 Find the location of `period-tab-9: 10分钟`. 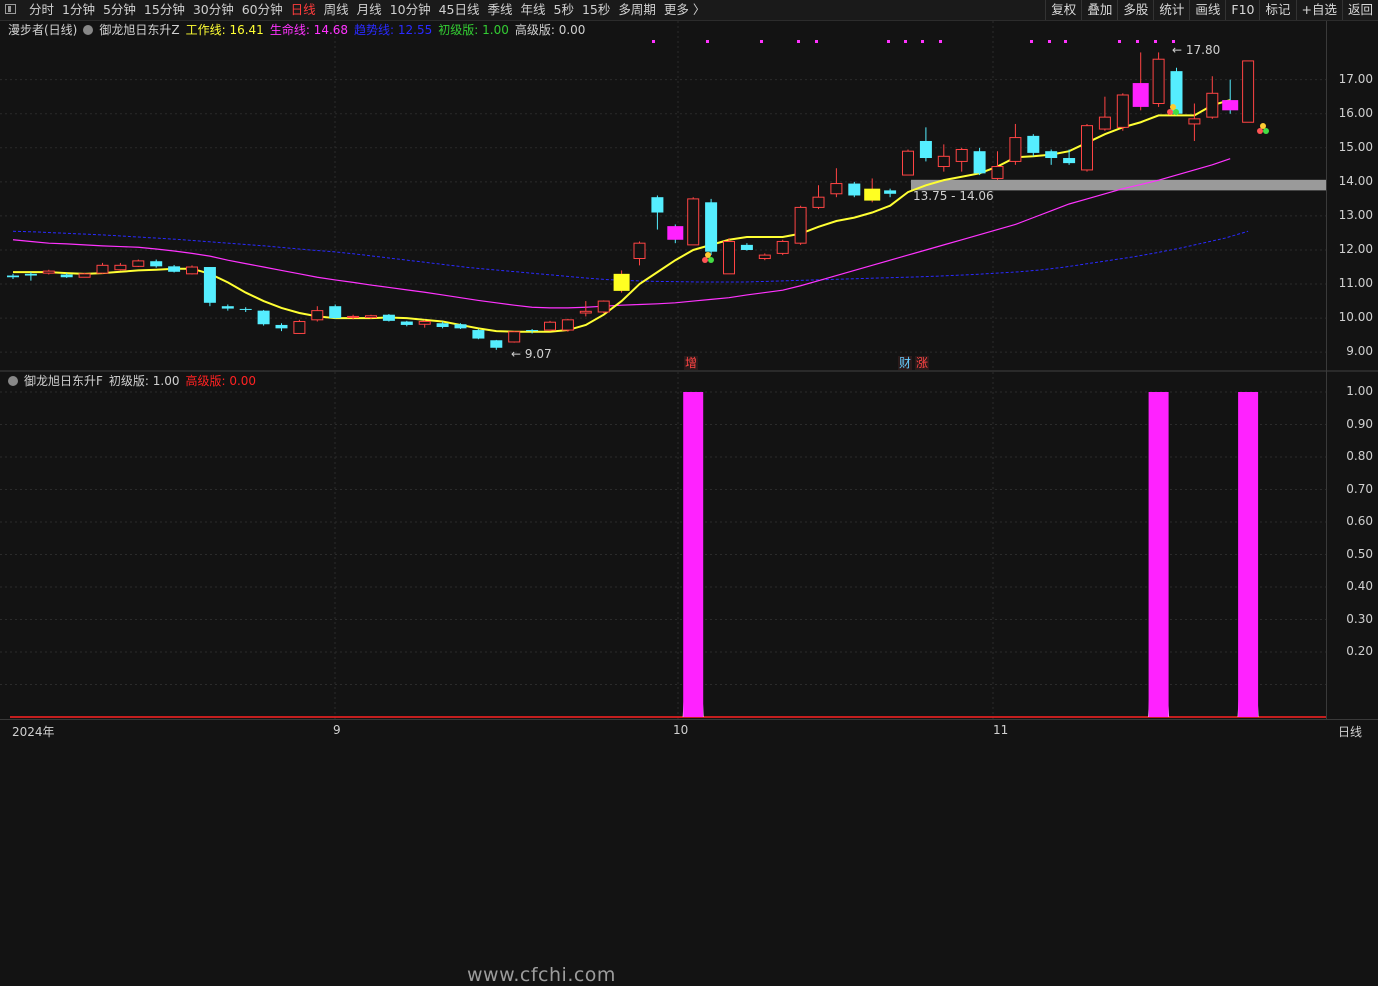

period-tab-9: 10分钟 is located at coordinates (410, 10).